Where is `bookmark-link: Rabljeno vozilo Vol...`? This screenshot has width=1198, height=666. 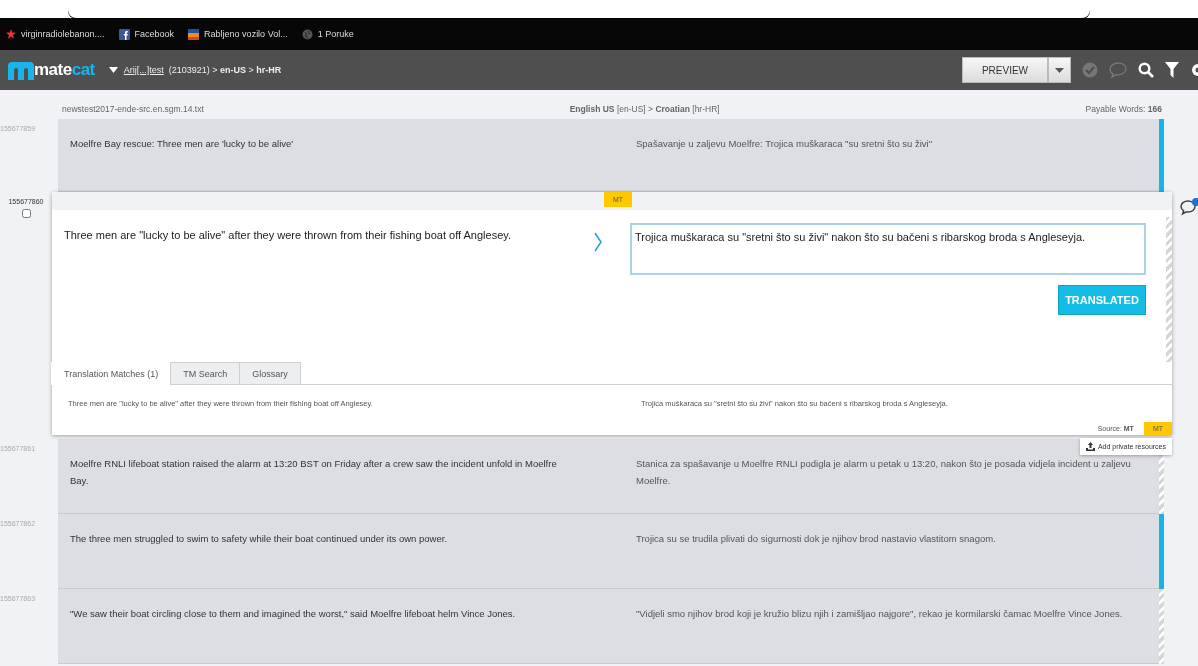 bookmark-link: Rabljeno vozilo Vol... is located at coordinates (238, 34).